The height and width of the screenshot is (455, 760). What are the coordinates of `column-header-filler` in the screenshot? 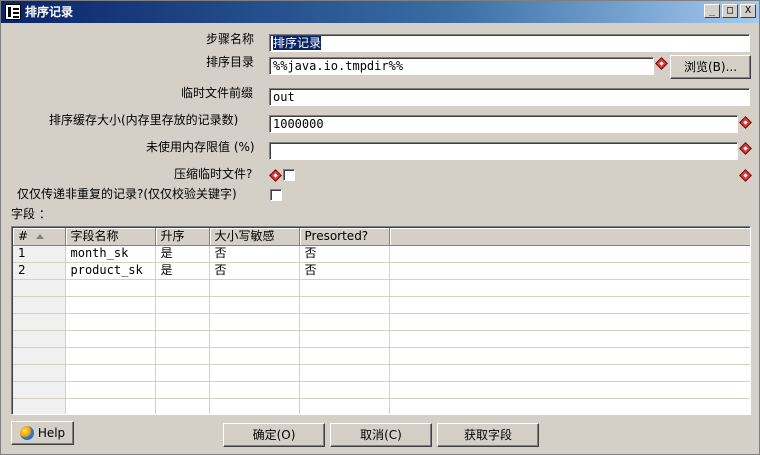 It's located at (569, 237).